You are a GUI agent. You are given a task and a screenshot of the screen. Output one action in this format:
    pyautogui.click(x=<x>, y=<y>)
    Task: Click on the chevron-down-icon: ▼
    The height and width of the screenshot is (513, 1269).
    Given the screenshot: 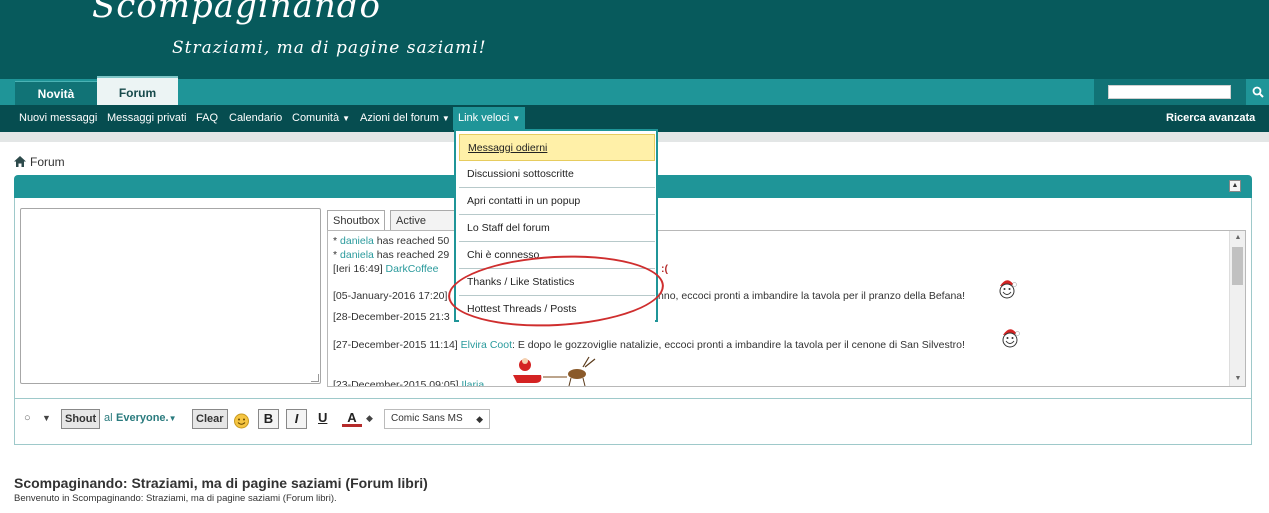 What is the action you would take?
    pyautogui.click(x=172, y=418)
    